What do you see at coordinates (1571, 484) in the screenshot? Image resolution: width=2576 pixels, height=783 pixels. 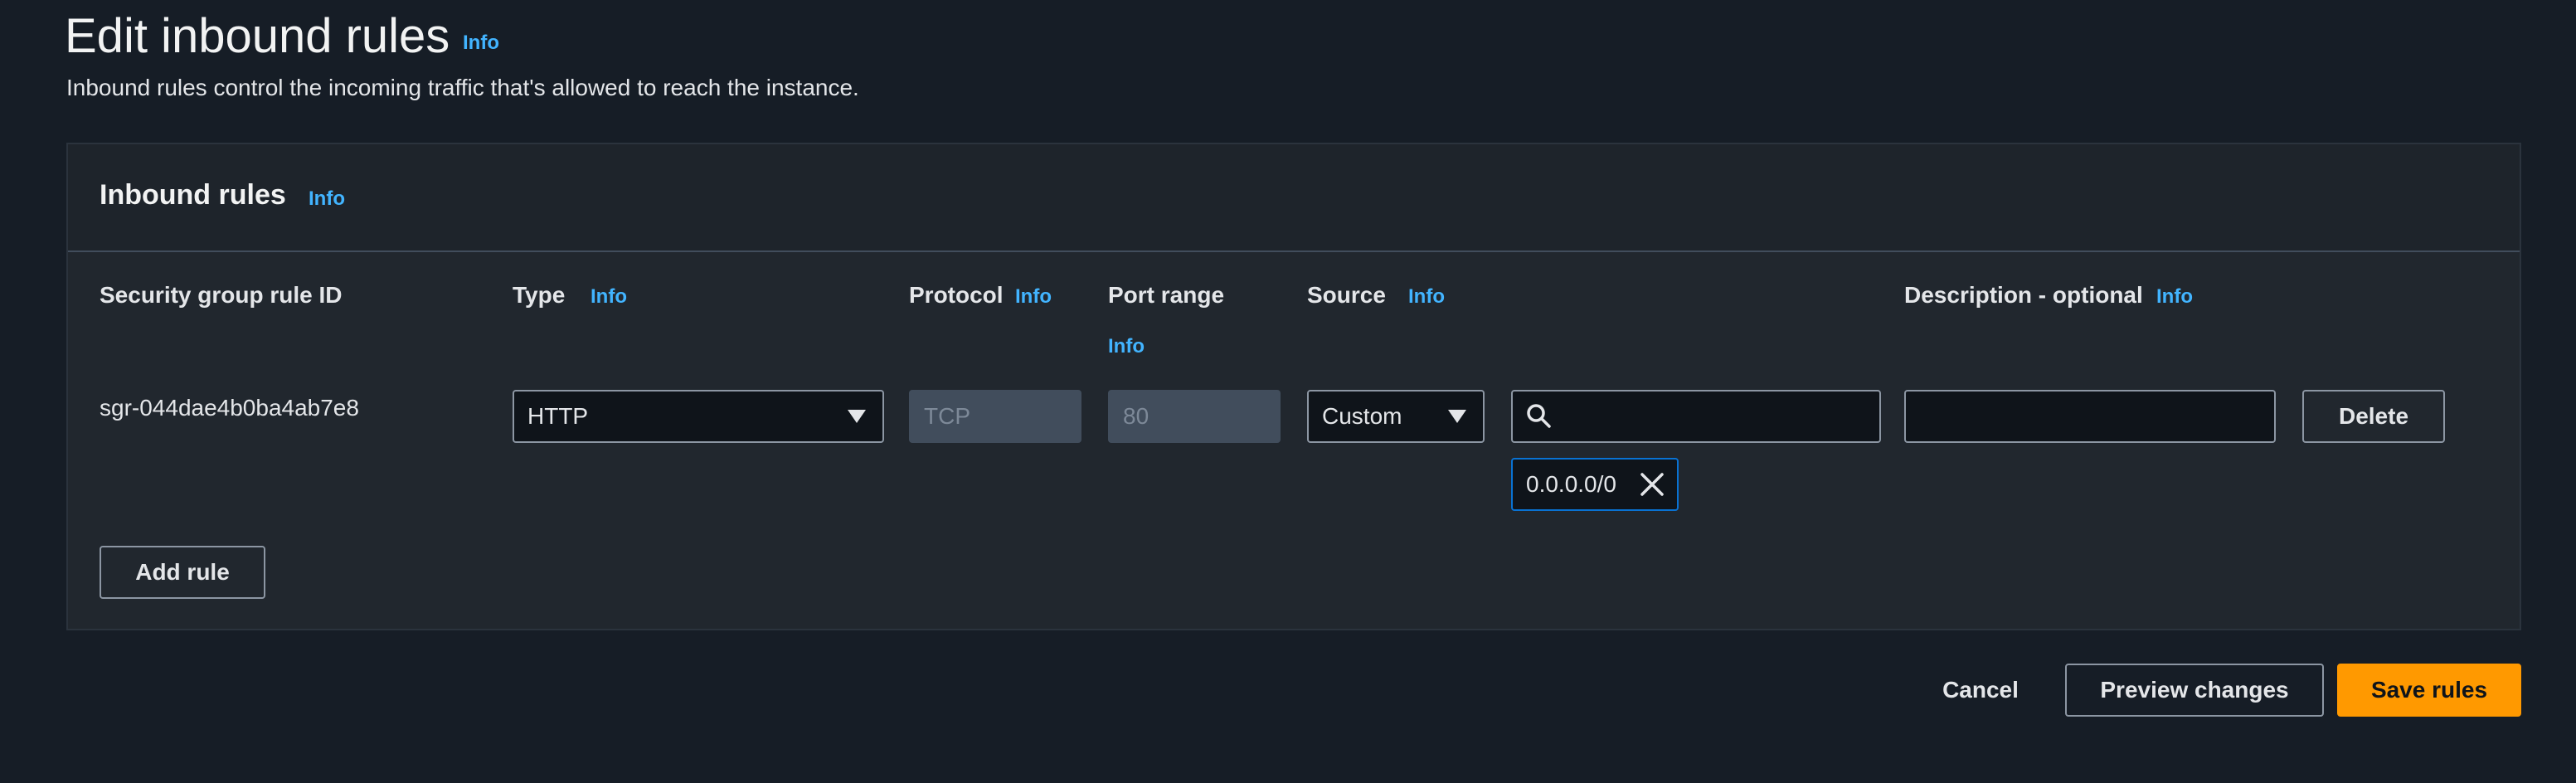 I see `source-token-label: 0.0.0.0/0` at bounding box center [1571, 484].